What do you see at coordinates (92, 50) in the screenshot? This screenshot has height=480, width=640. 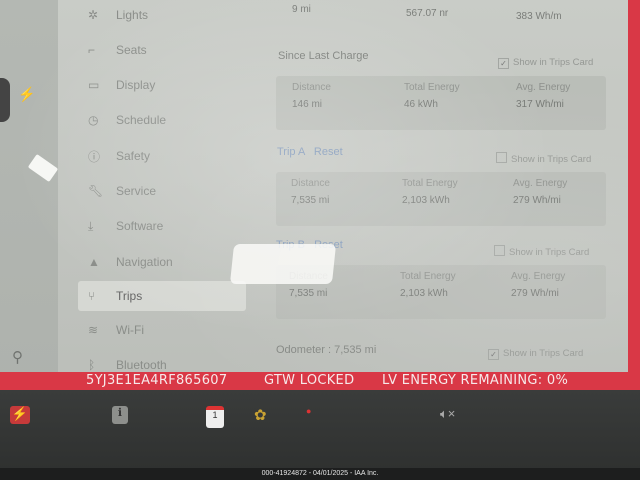 I see `seat-icon: ⌐` at bounding box center [92, 50].